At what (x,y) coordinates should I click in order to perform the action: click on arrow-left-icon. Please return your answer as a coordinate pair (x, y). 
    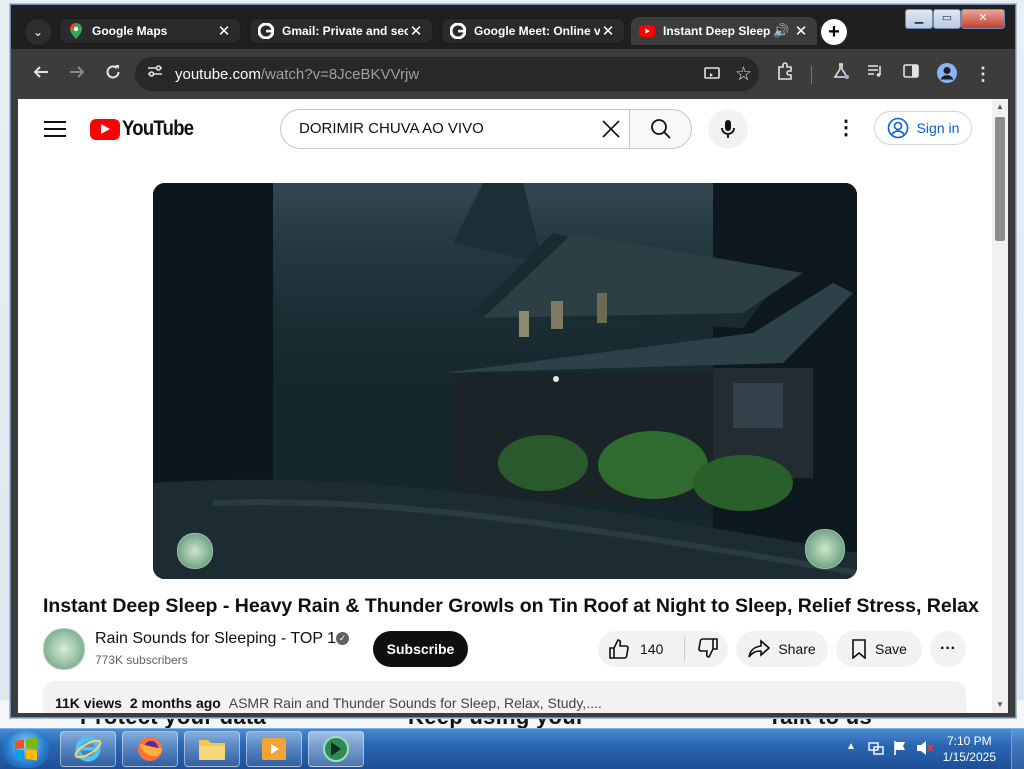
    Looking at the image, I should click on (40, 72).